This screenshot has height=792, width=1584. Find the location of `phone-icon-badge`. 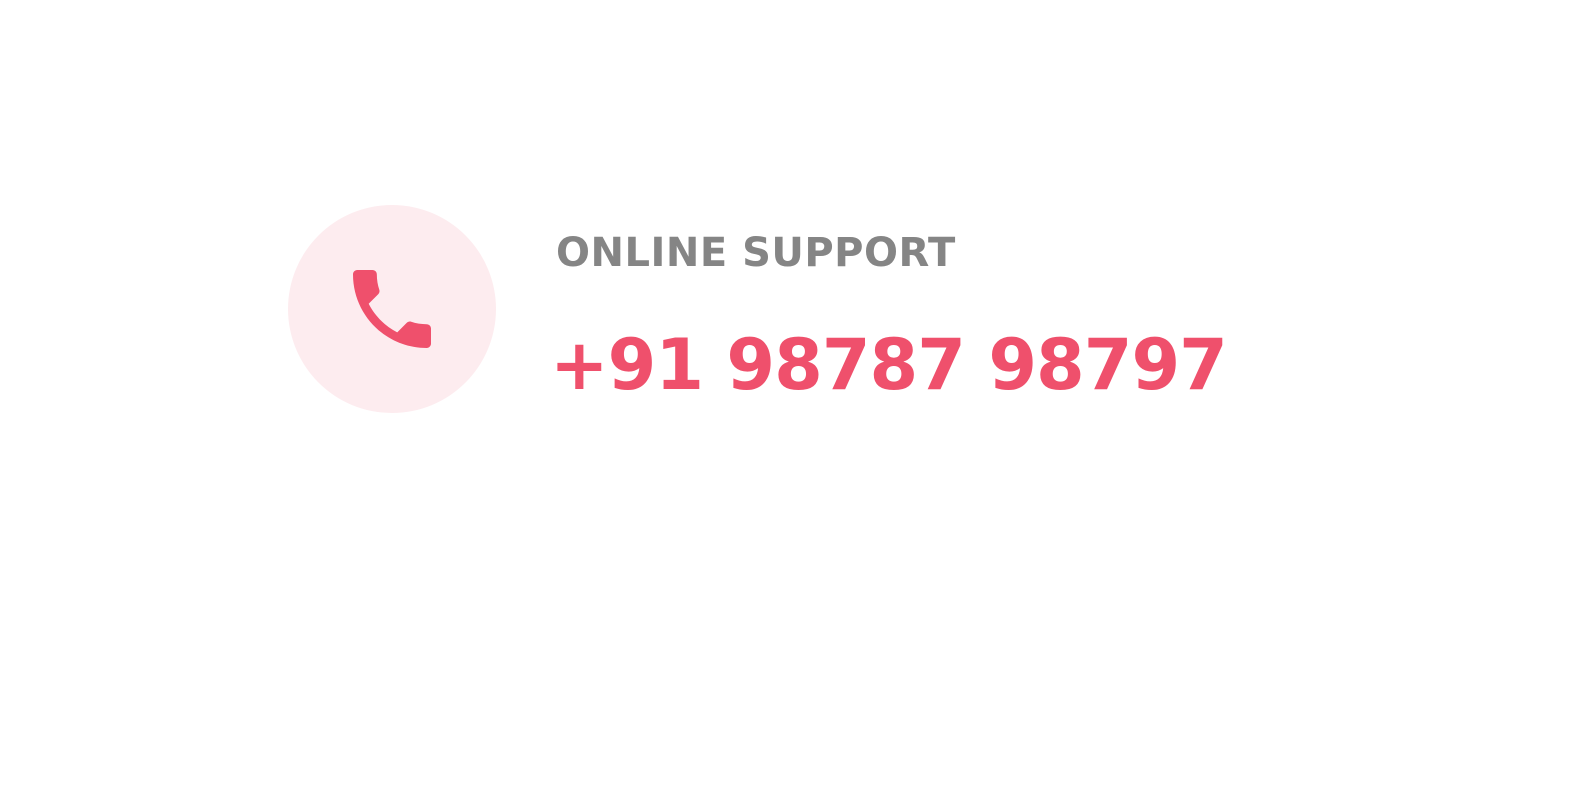

phone-icon-badge is located at coordinates (392, 309).